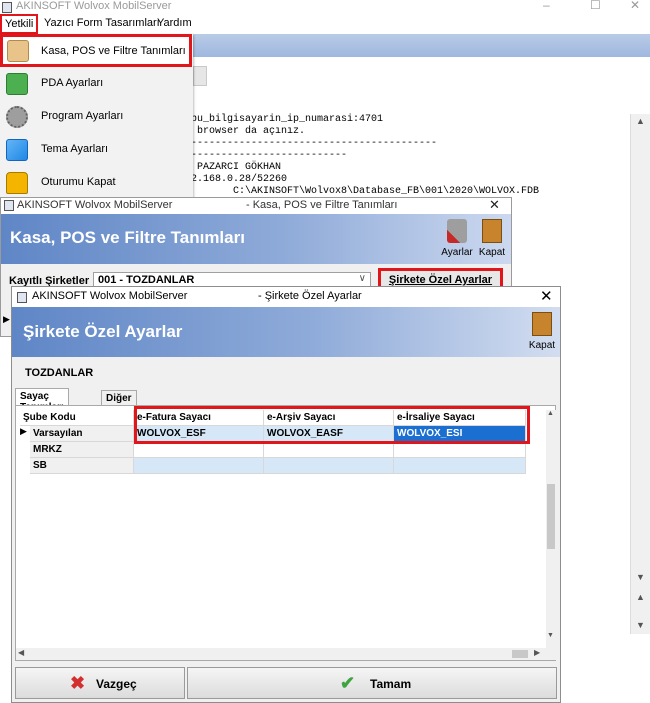 The height and width of the screenshot is (703, 650). What do you see at coordinates (75, 149) in the screenshot?
I see `menu-item-label: Tema Ayarları` at bounding box center [75, 149].